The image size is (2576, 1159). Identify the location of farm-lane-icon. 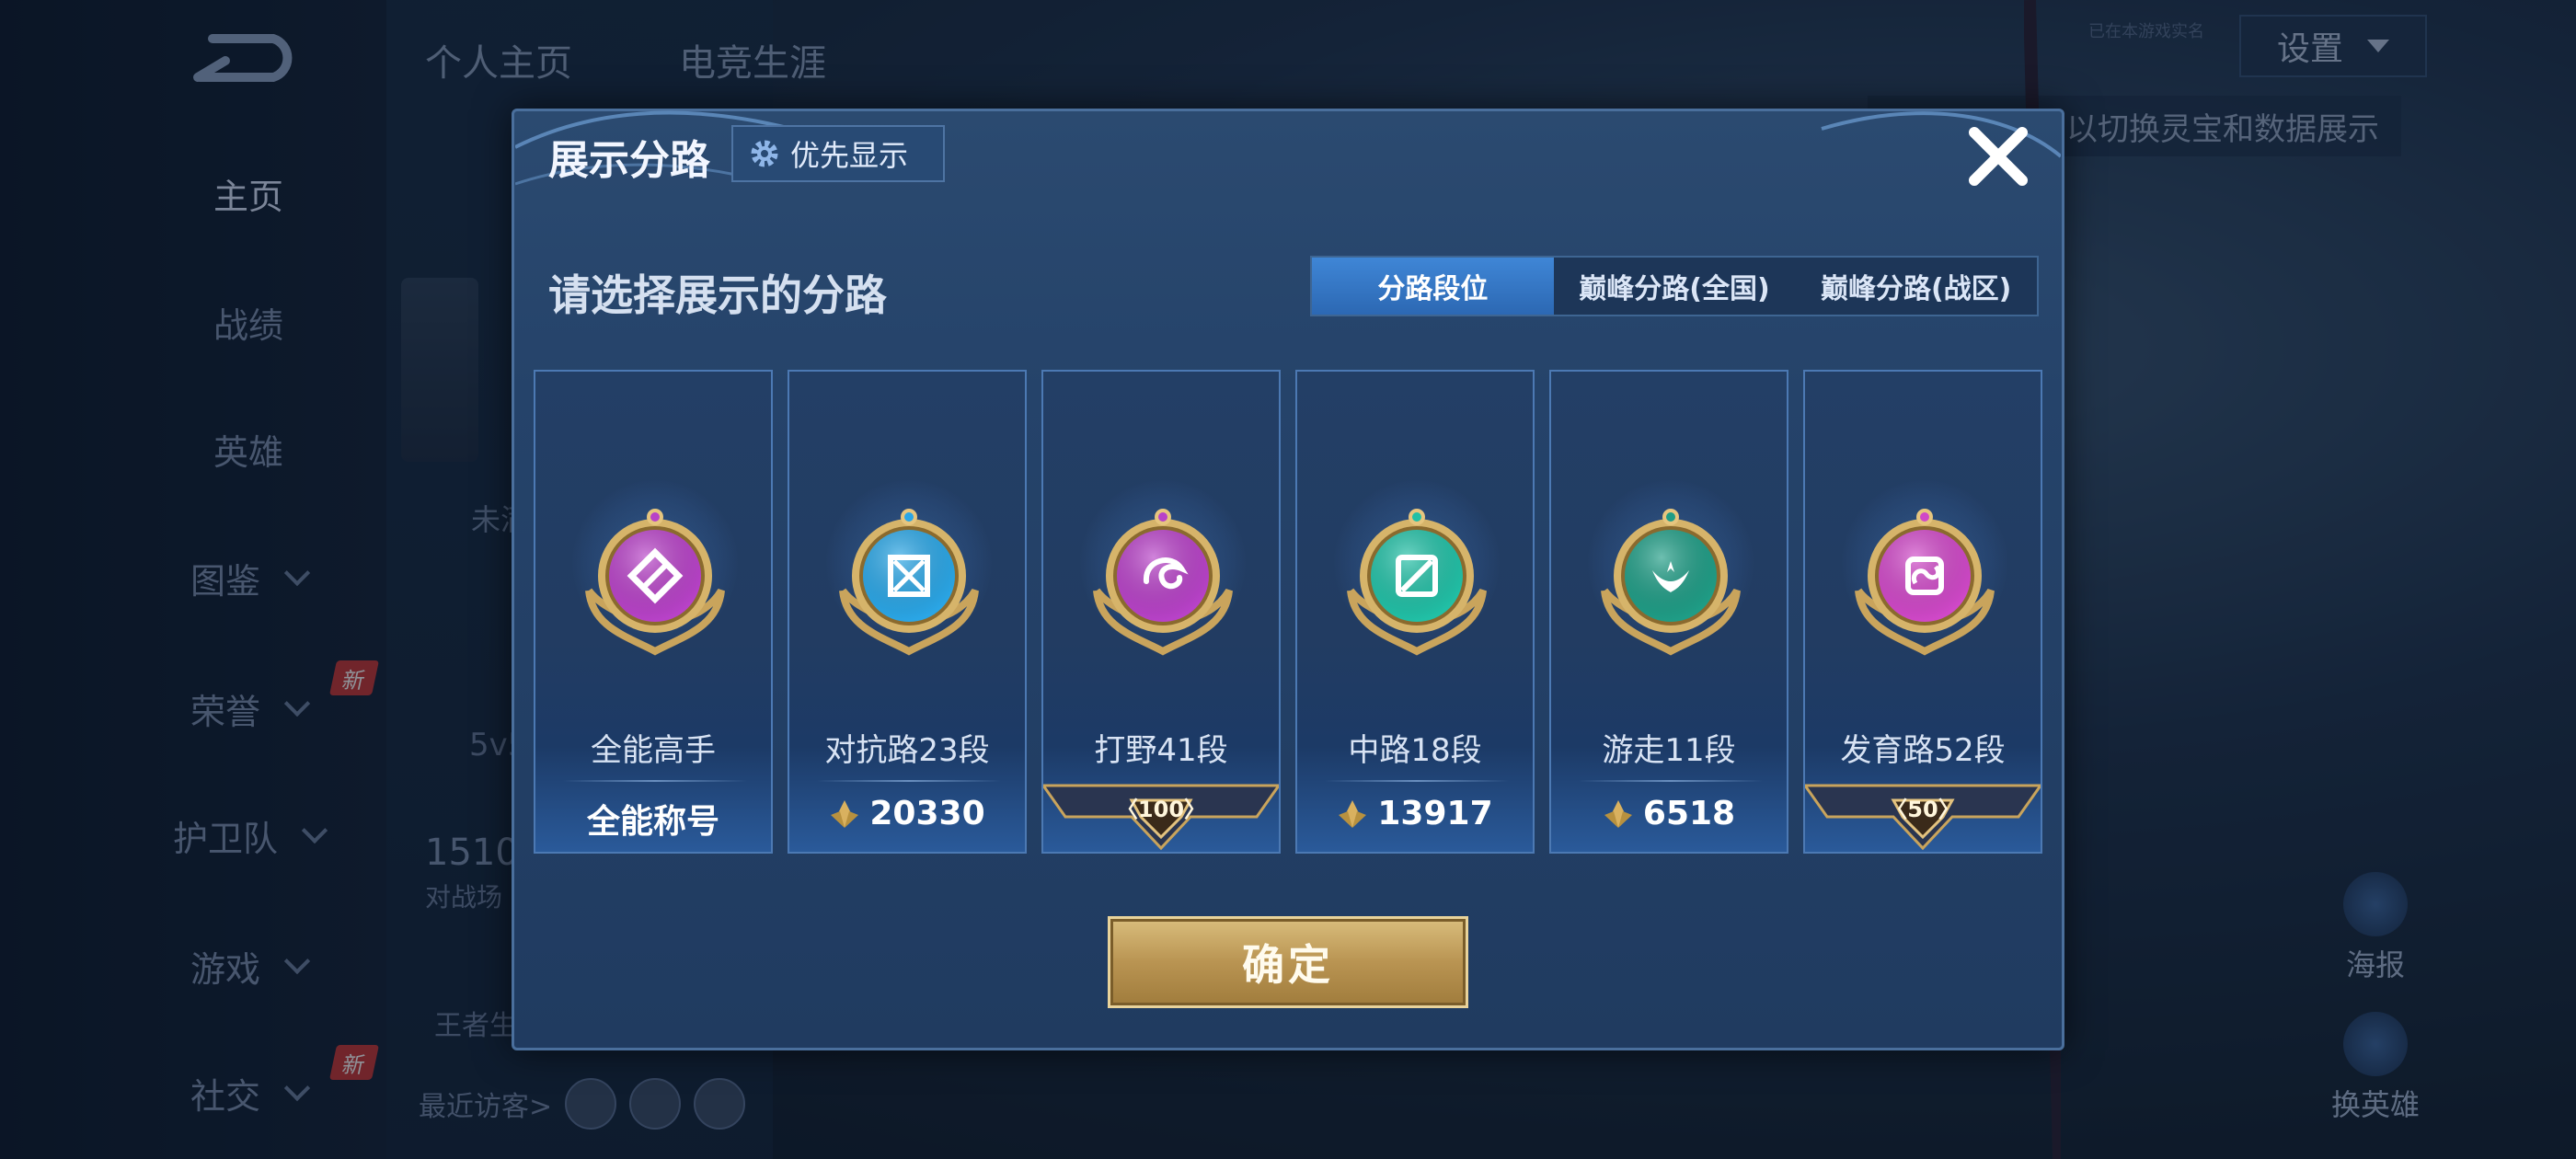
(1925, 582).